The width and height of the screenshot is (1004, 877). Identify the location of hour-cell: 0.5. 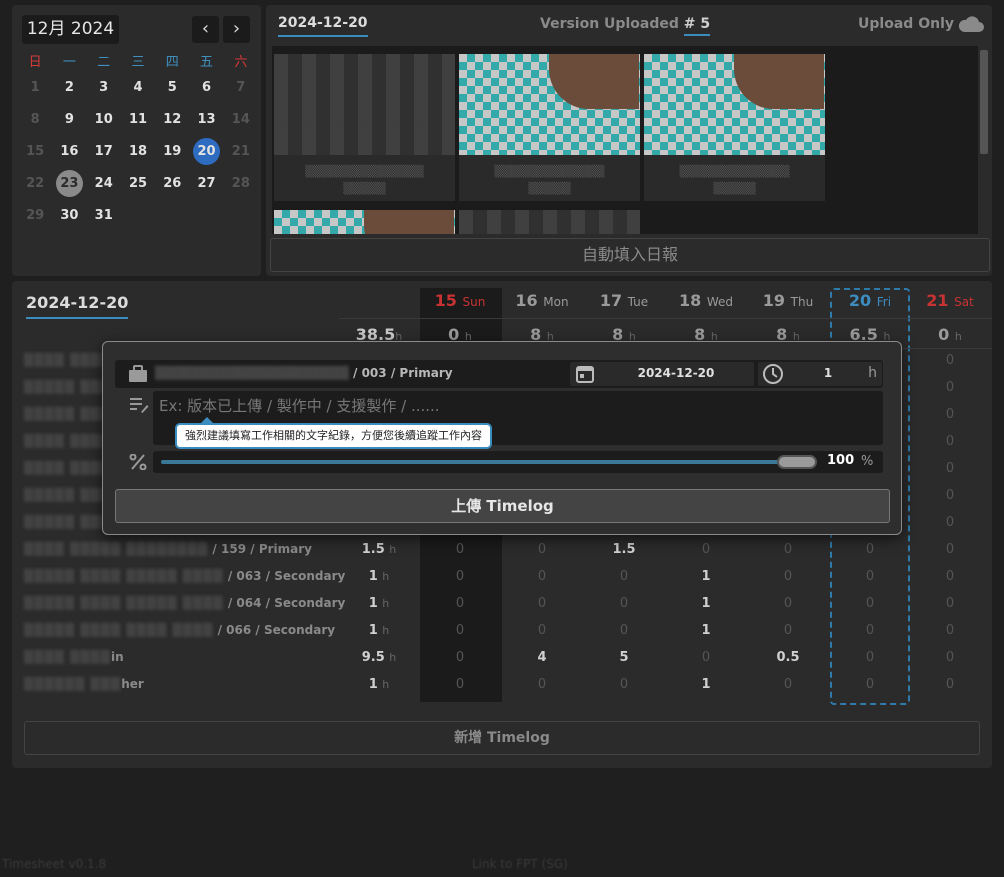
(788, 657).